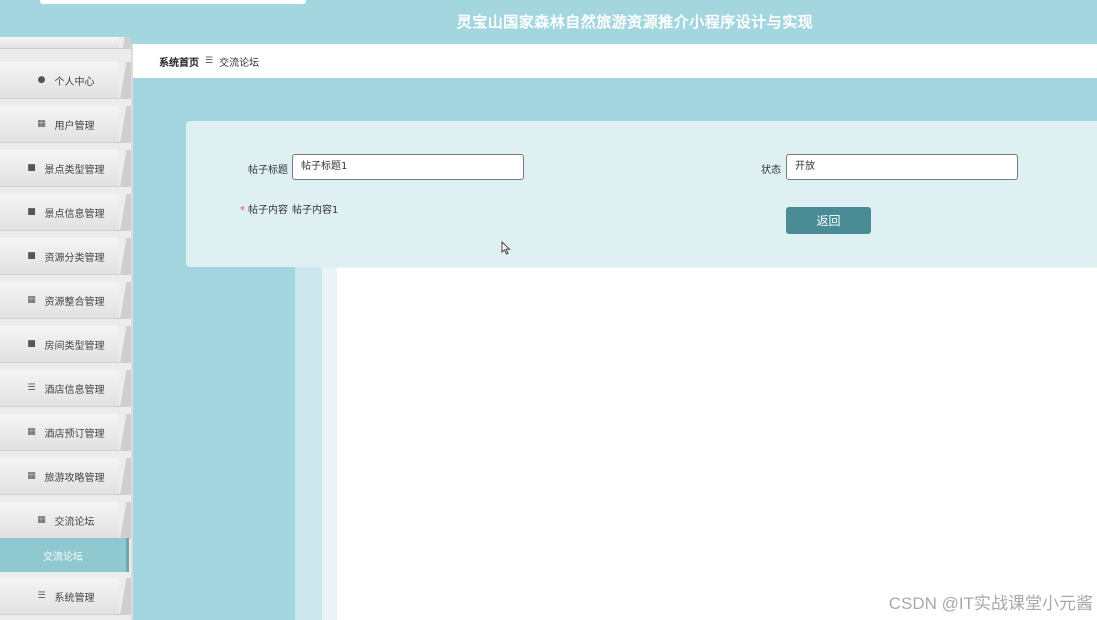  I want to click on sidebar-item-hotel-booking: ▦ 酒店预订管理, so click(65, 432).